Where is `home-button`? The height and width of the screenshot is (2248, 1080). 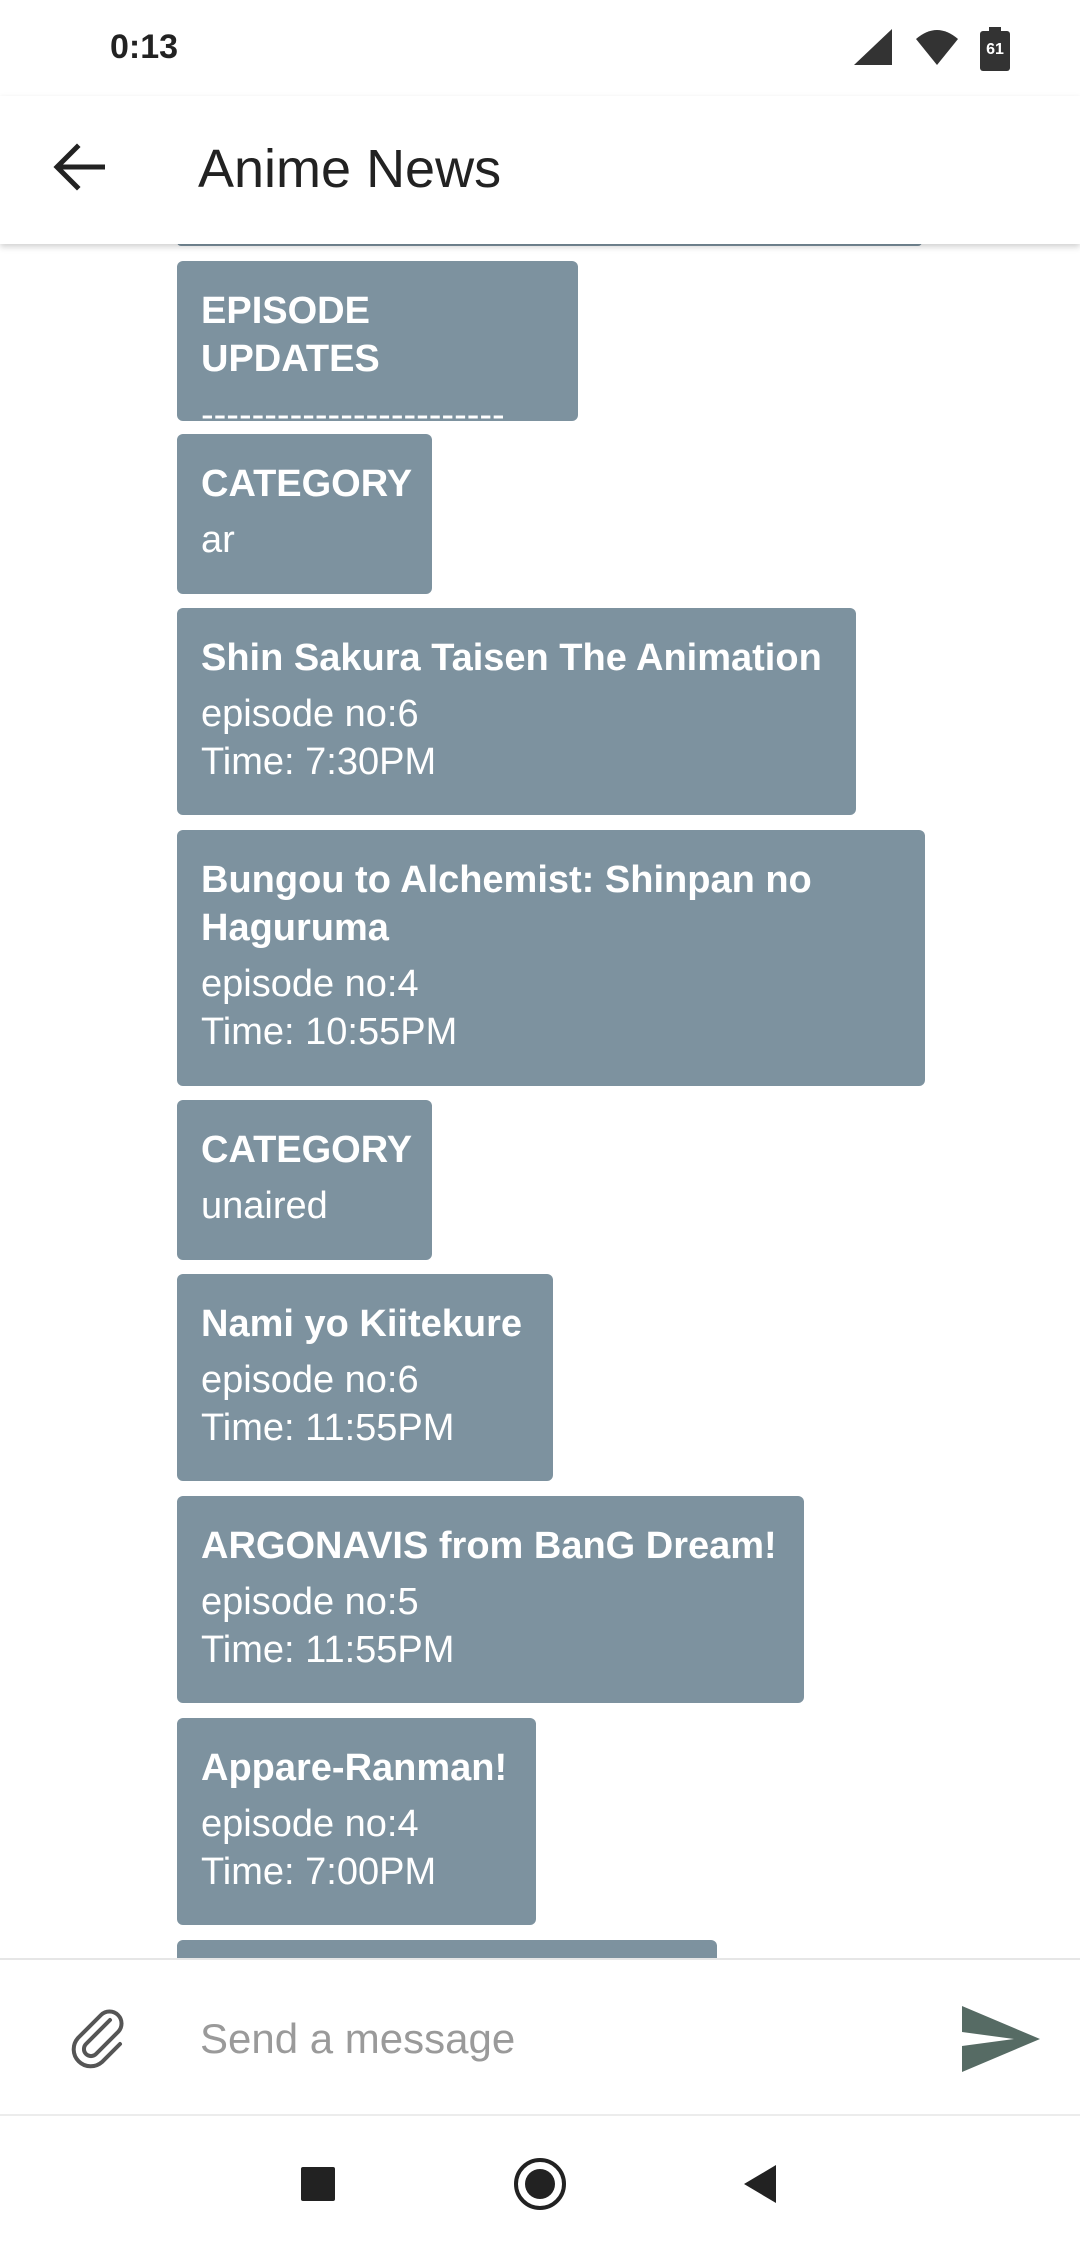
home-button is located at coordinates (540, 2186).